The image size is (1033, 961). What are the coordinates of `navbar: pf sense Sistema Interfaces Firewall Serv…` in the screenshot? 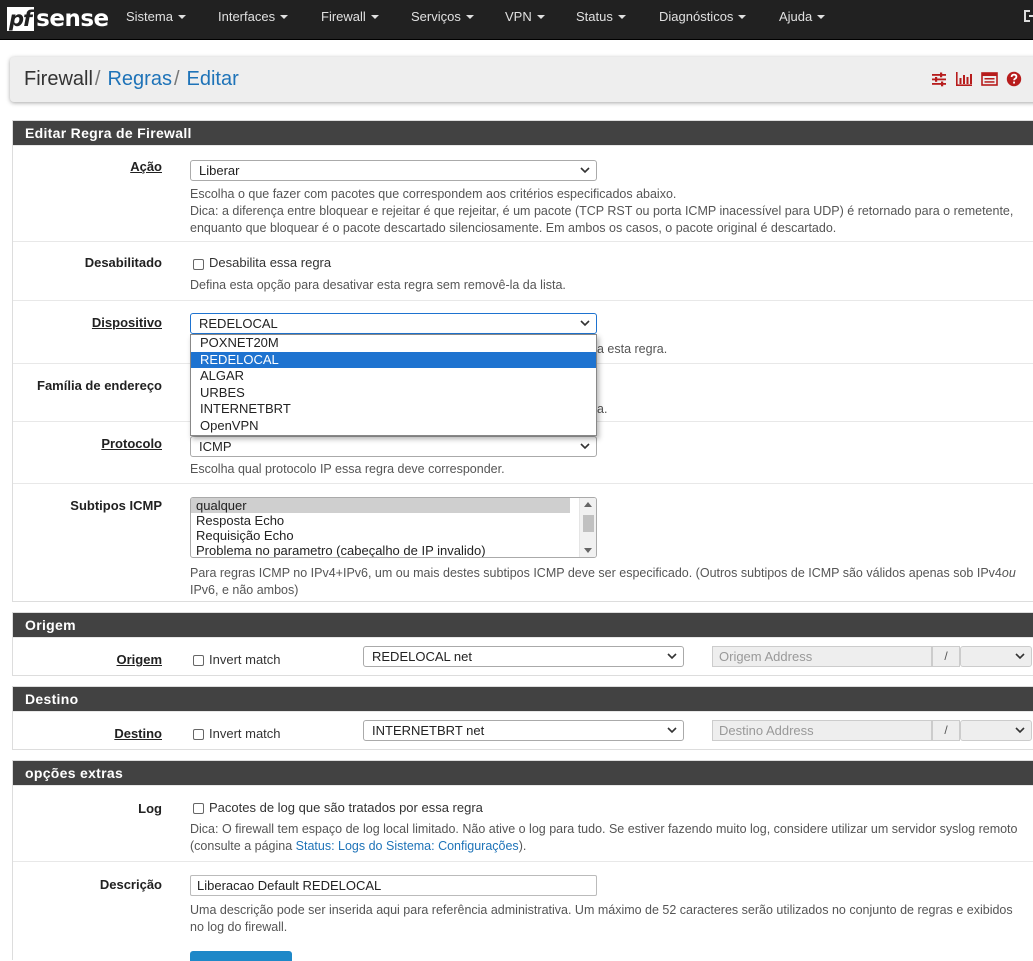 It's located at (516, 20).